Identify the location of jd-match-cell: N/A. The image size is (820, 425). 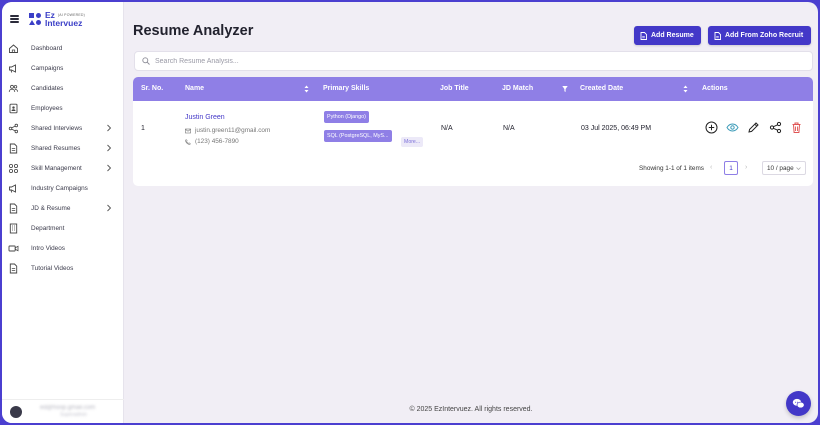
(509, 128).